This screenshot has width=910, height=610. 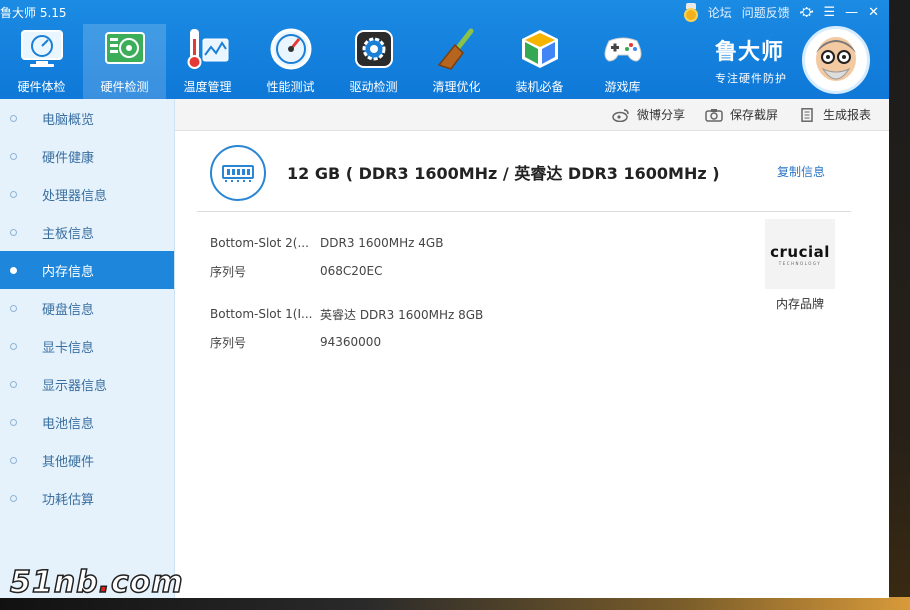 I want to click on camera-icon, so click(x=714, y=115).